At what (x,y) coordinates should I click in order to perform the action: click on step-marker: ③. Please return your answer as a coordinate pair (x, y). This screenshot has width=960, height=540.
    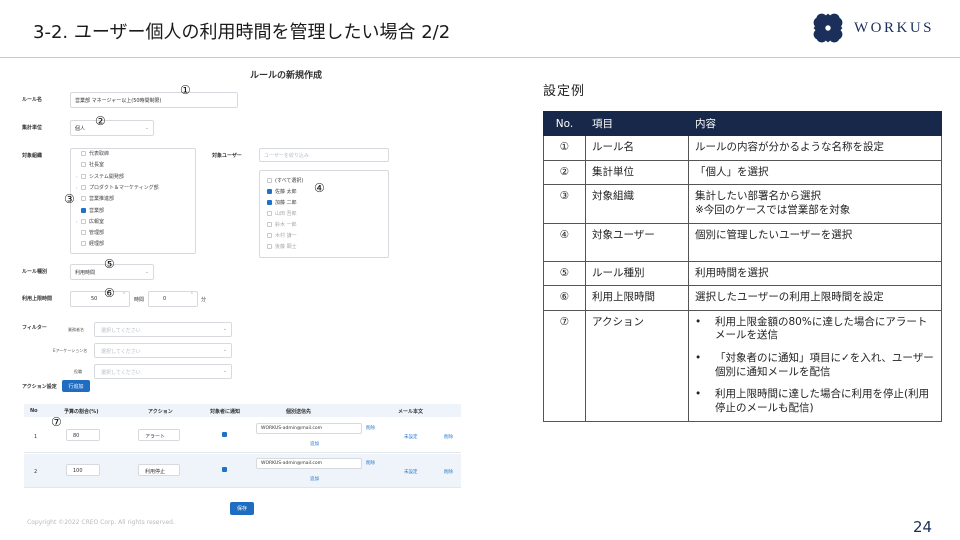
    Looking at the image, I should click on (69, 199).